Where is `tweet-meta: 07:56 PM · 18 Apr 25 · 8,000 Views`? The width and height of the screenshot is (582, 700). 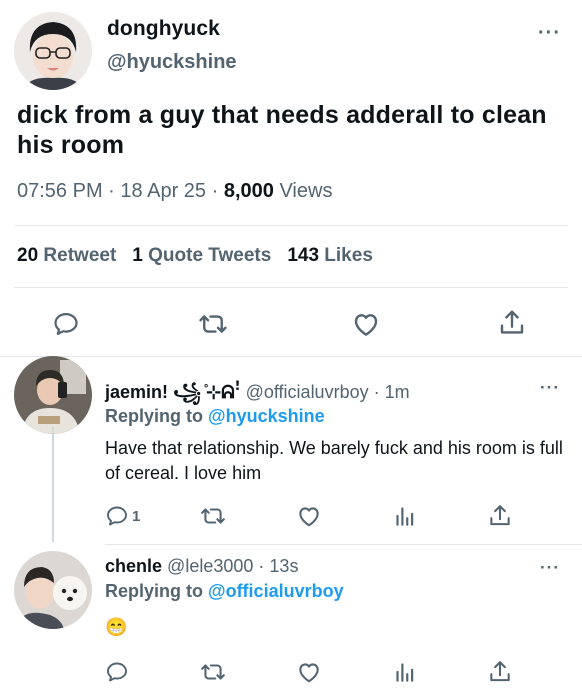
tweet-meta: 07:56 PM · 18 Apr 25 · 8,000 Views is located at coordinates (174, 191).